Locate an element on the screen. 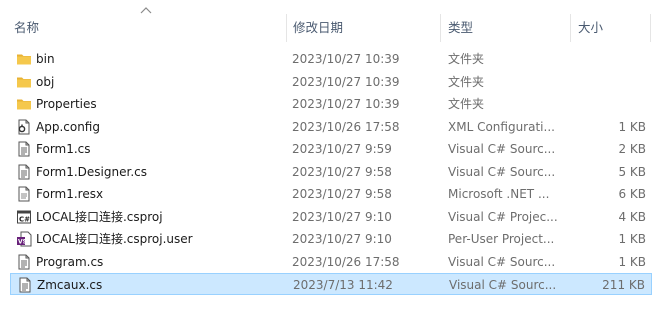 This screenshot has width=664, height=309. file-name: LOCAL接口连接.csproj is located at coordinates (99, 216).